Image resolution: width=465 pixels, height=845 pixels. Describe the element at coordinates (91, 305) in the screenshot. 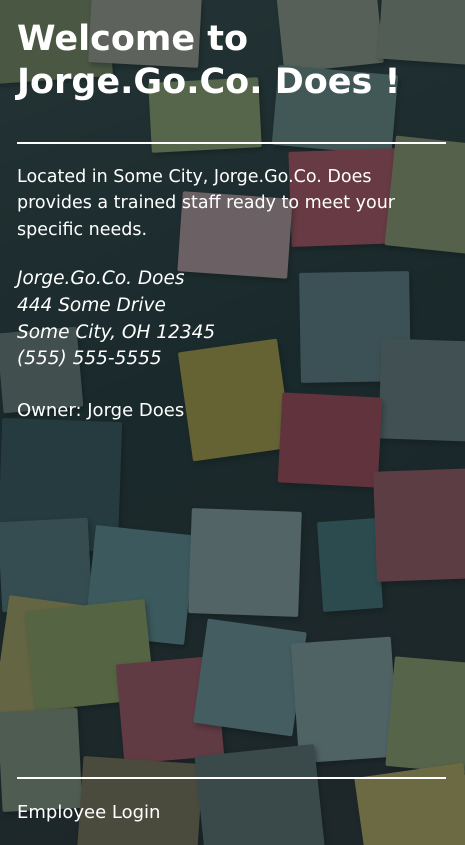

I see `street-address: 444 Some Drive` at that location.